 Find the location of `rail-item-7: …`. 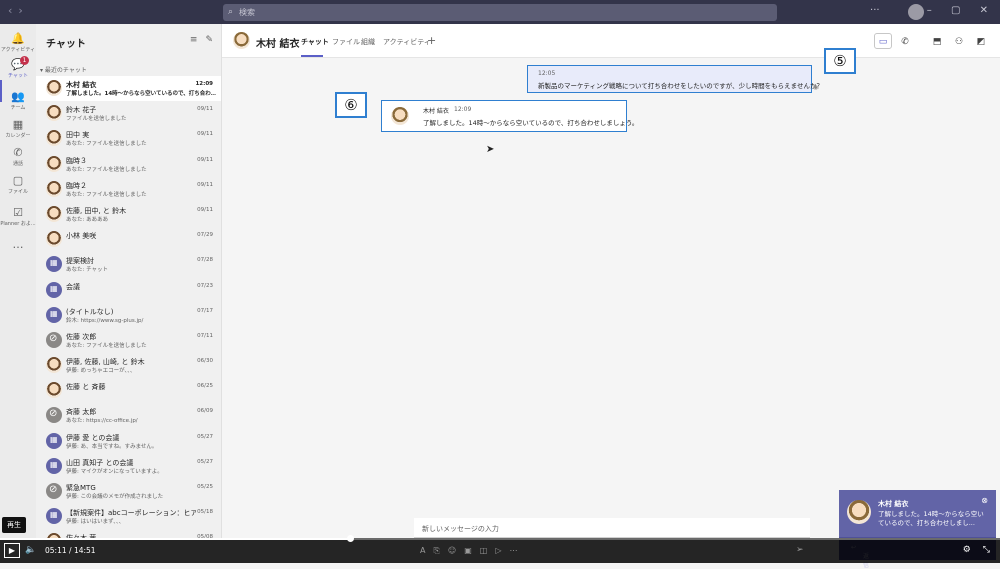

rail-item-7: … is located at coordinates (18, 245).